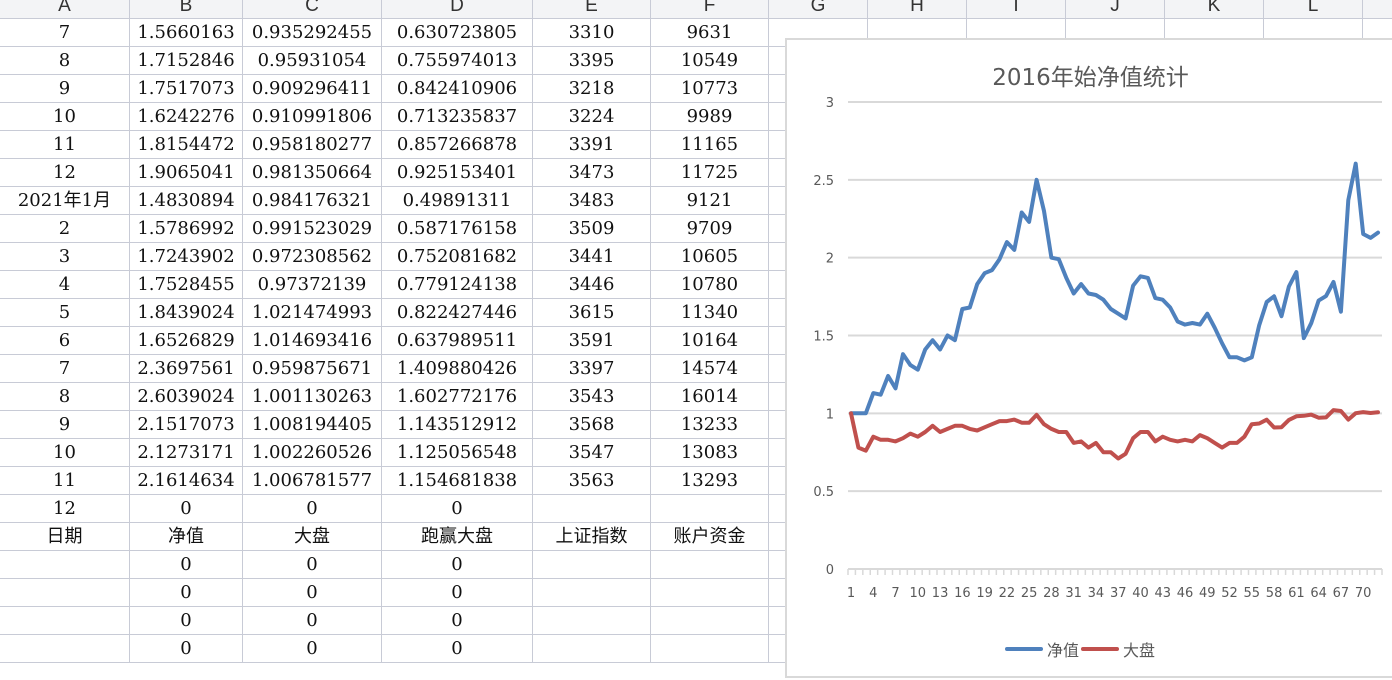 Image resolution: width=1392 pixels, height=680 pixels. Describe the element at coordinates (818, 9) in the screenshot. I see `column-header: G` at that location.